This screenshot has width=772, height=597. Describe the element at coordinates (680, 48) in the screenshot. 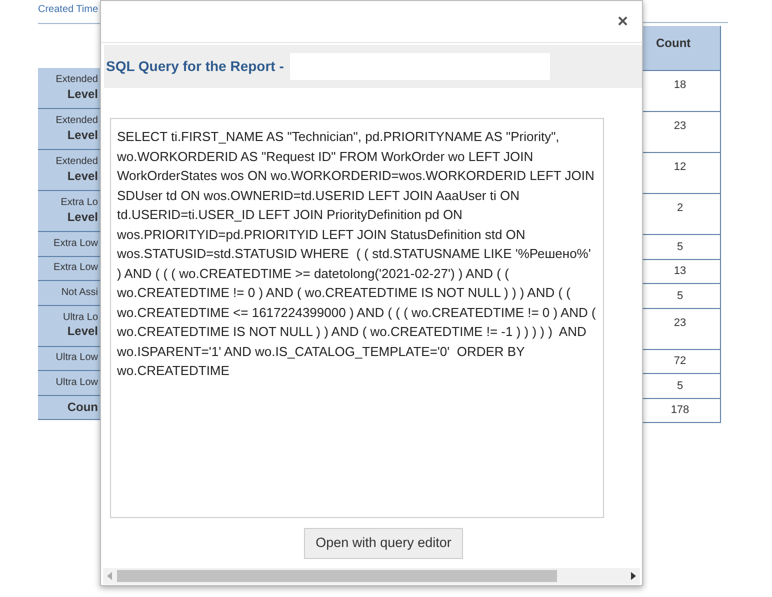

I see `column-header: Count` at that location.